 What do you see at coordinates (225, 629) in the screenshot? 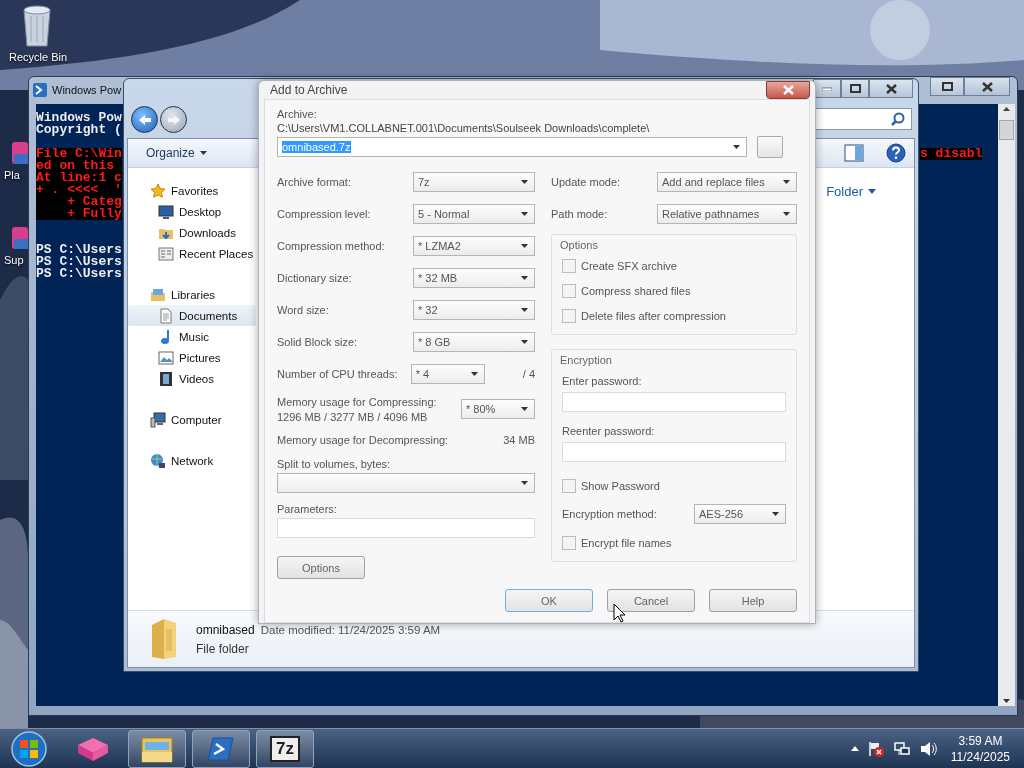
I see `file-name: omnibased` at bounding box center [225, 629].